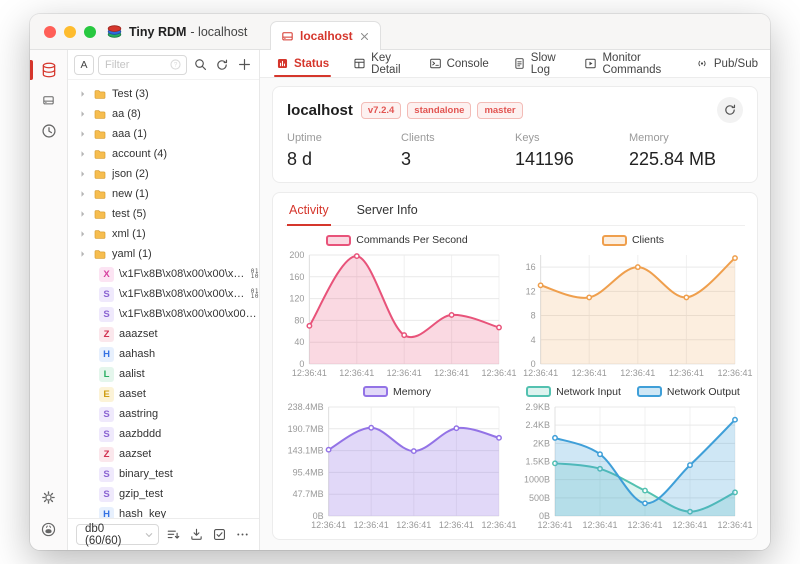 The width and height of the screenshot is (800, 564). Describe the element at coordinates (688, 392) in the screenshot. I see `legend-item: Network Output` at that location.